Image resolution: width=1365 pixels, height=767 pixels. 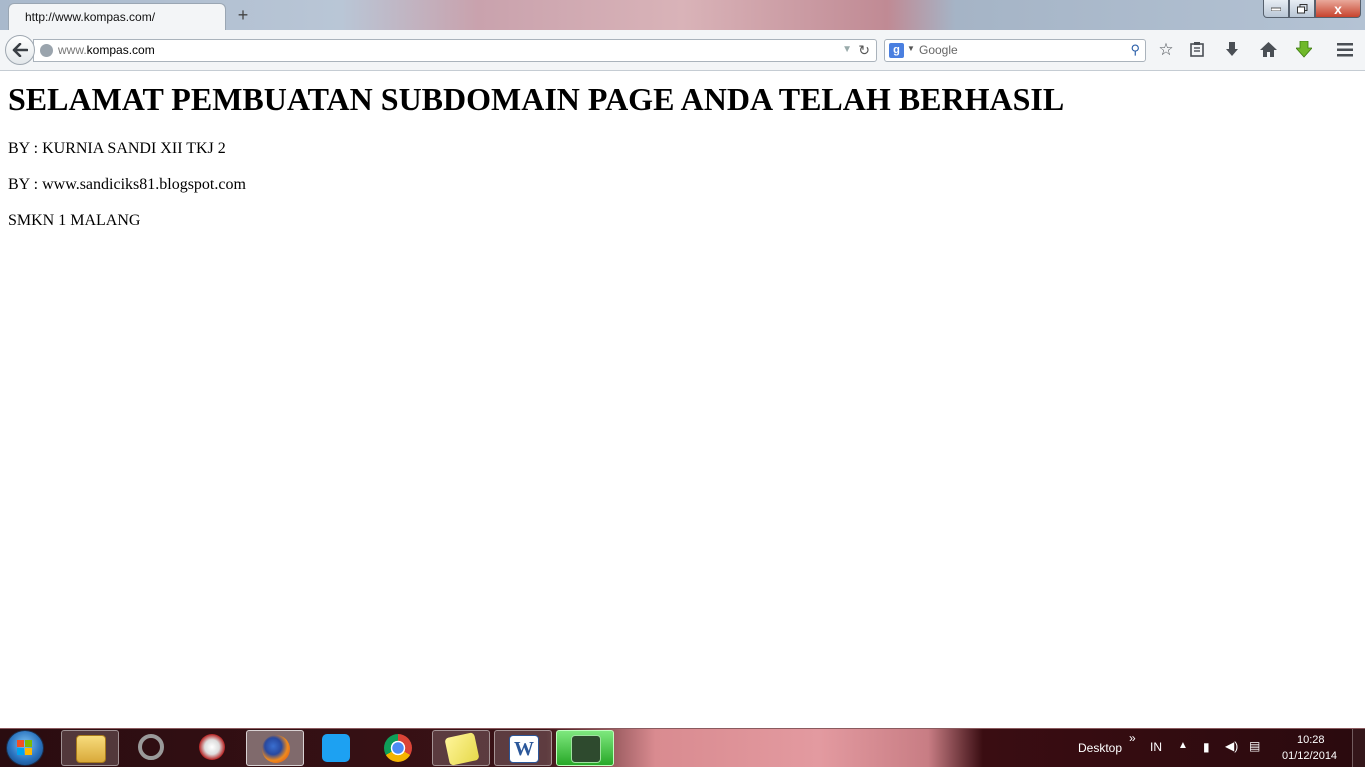 I want to click on windows-logo-icon, so click(x=25, y=748).